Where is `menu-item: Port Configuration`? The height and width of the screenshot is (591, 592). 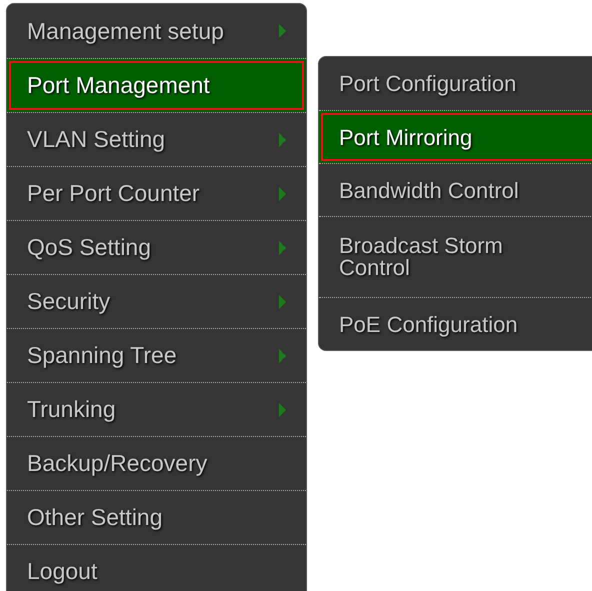 menu-item: Port Configuration is located at coordinates (455, 83).